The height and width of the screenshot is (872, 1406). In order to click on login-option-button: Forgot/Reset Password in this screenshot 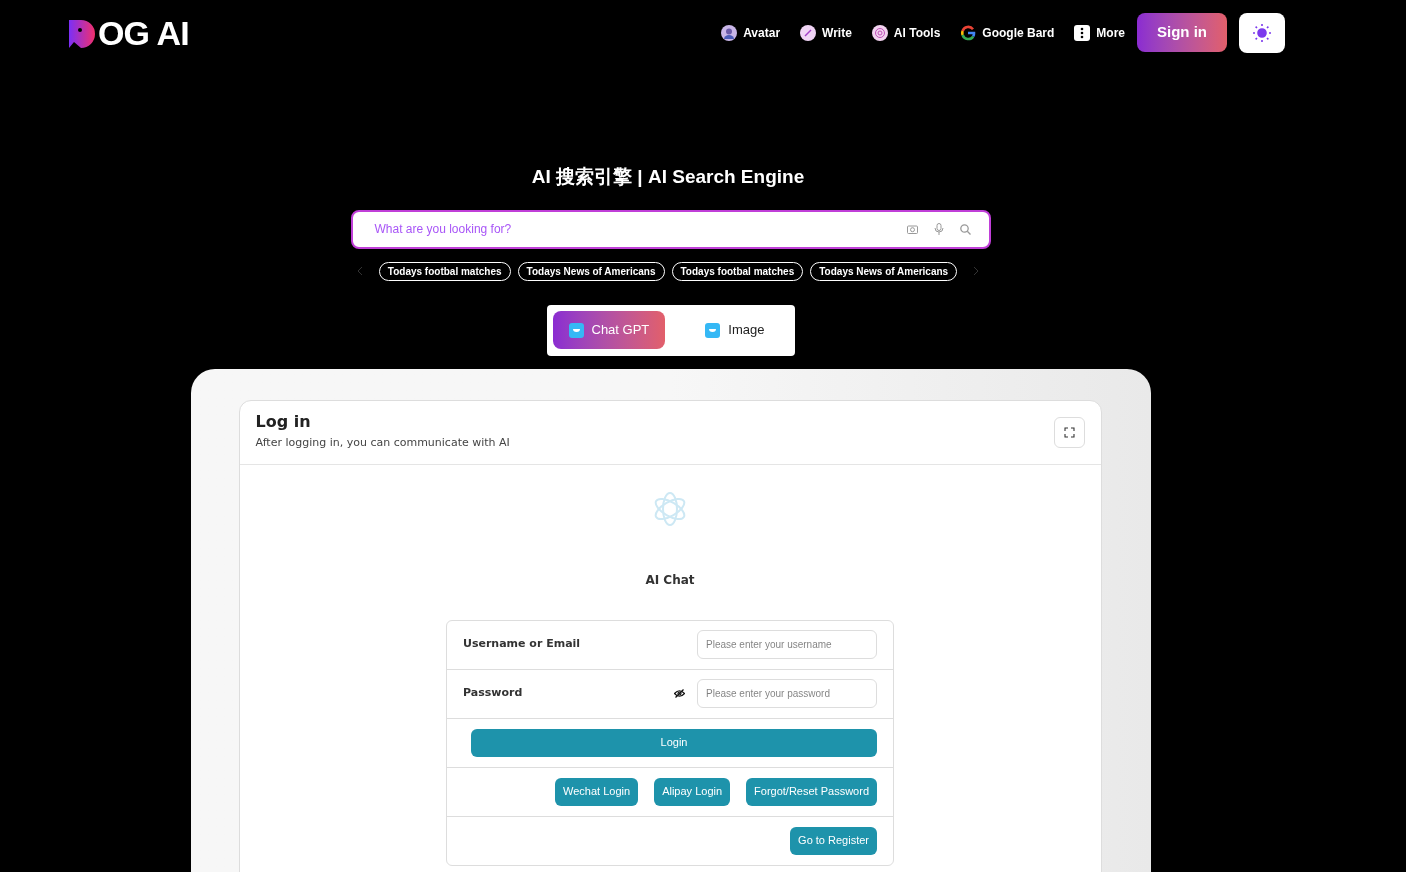, I will do `click(811, 791)`.